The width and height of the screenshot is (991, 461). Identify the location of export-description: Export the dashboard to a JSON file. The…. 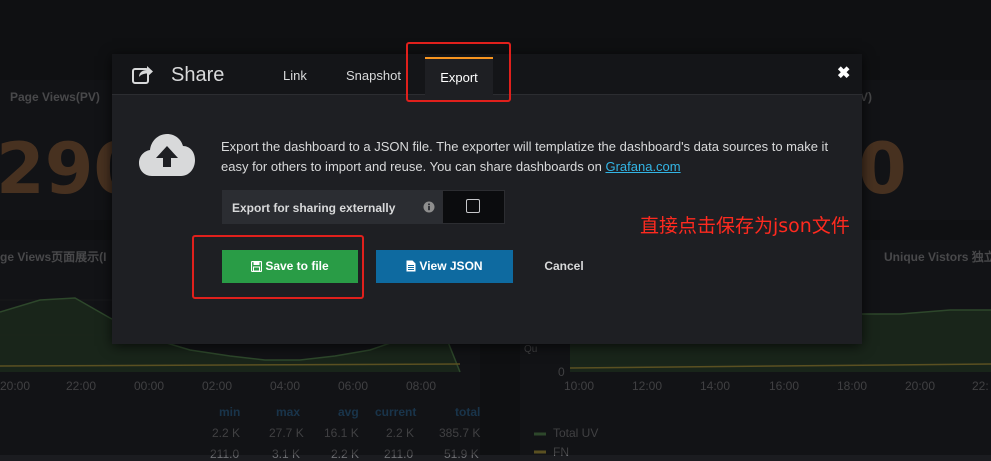
(528, 157).